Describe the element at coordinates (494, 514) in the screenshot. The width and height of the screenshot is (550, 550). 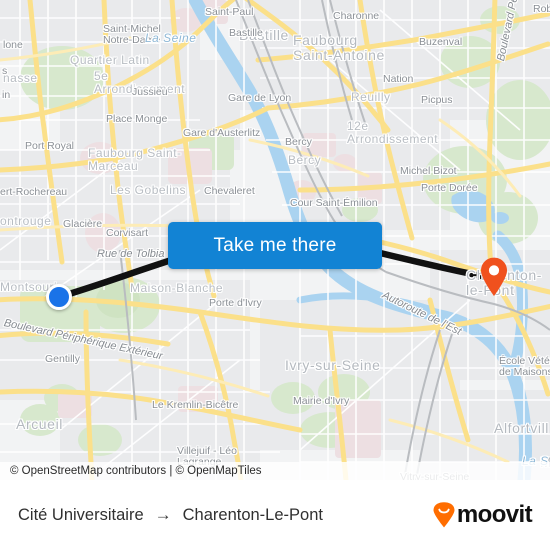
I see `moovit-wordmark: moovit` at that location.